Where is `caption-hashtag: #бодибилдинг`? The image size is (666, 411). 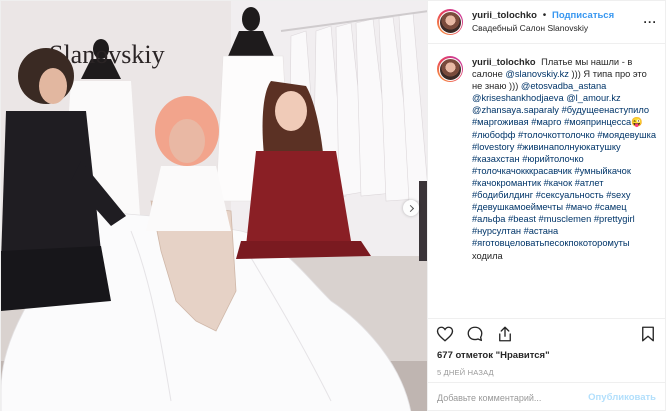
caption-hashtag: #бодибилдинг is located at coordinates (502, 195).